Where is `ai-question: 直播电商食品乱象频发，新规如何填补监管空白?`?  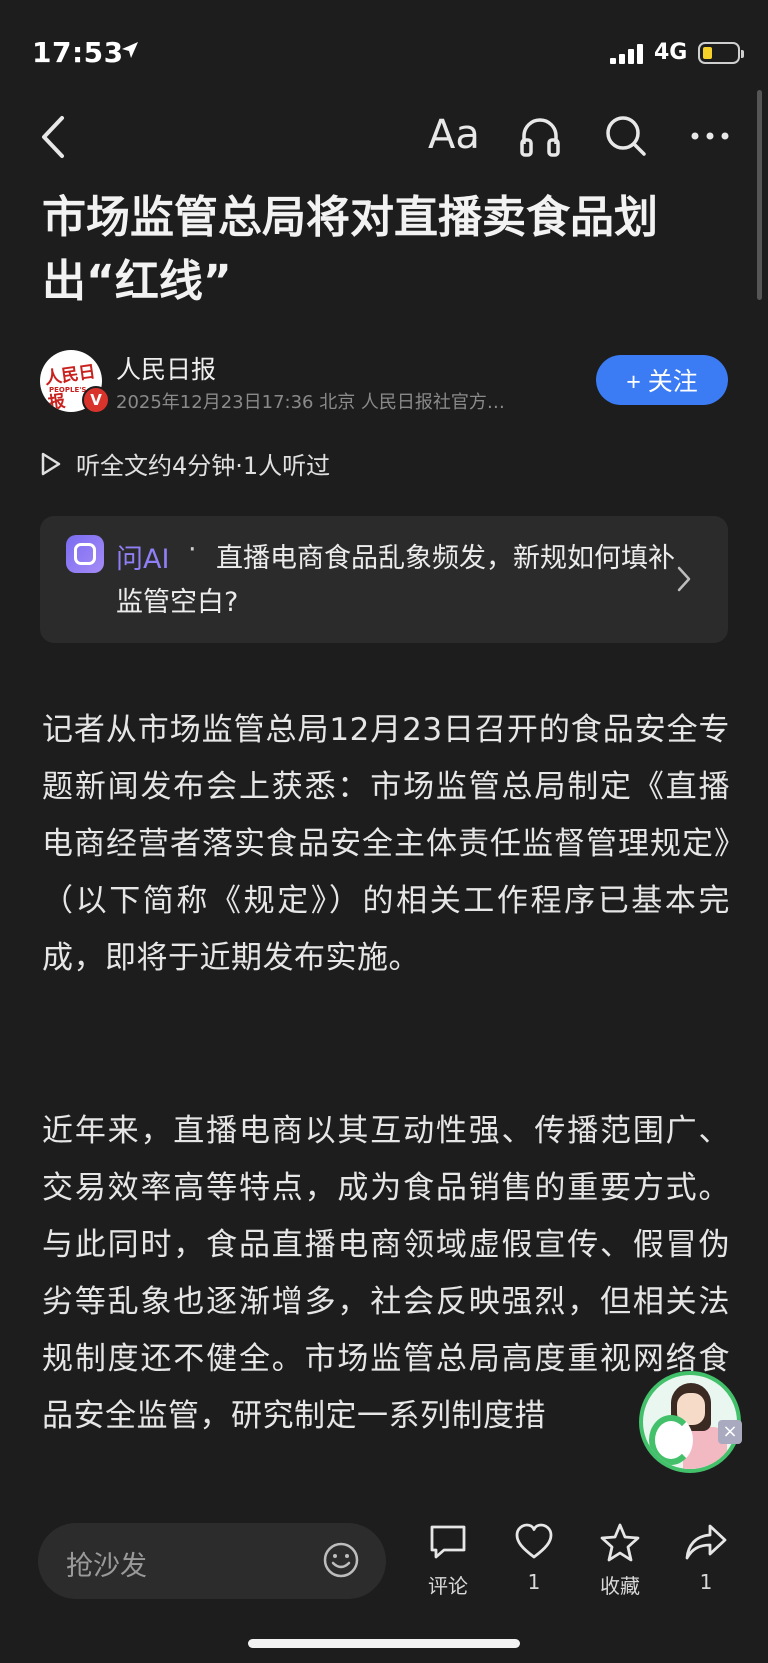
ai-question: 直播电商食品乱象频发，新规如何填补监管空白? is located at coordinates (396, 581).